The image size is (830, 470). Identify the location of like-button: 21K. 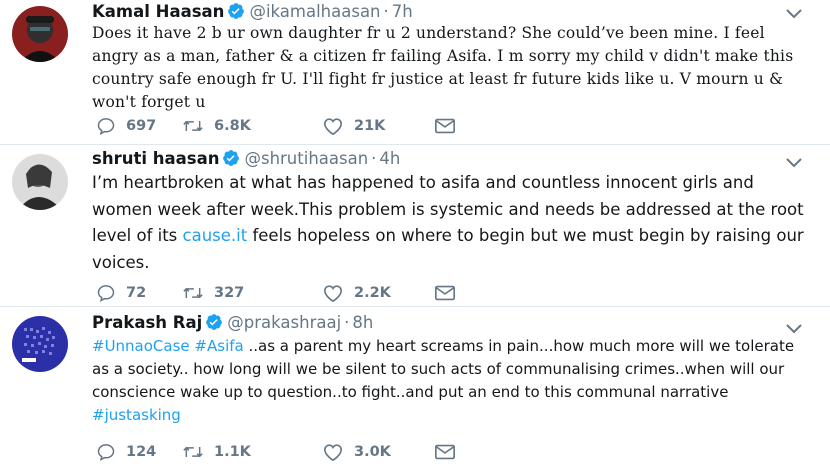
(353, 126).